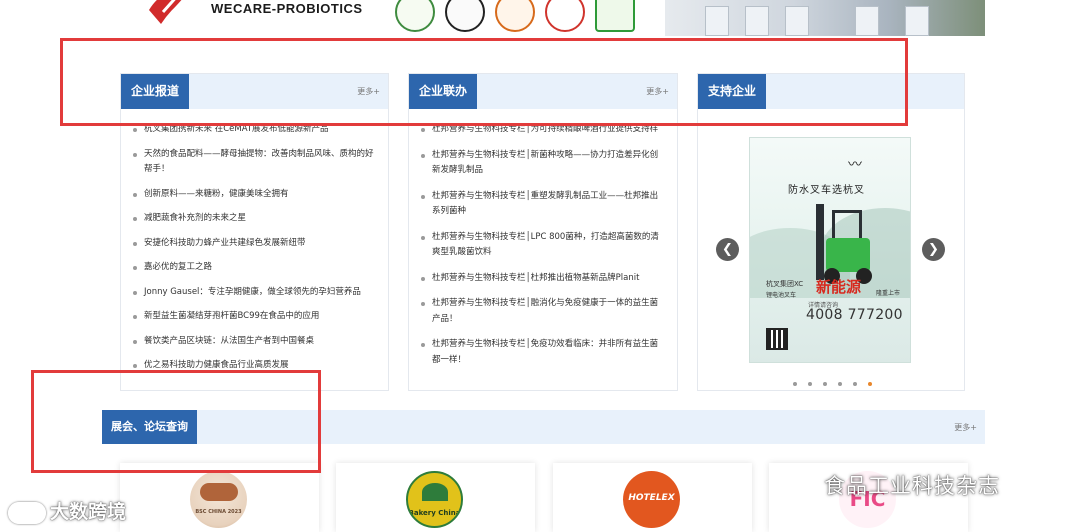  Describe the element at coordinates (434, 513) in the screenshot. I see `card-label: Bakery China` at that location.